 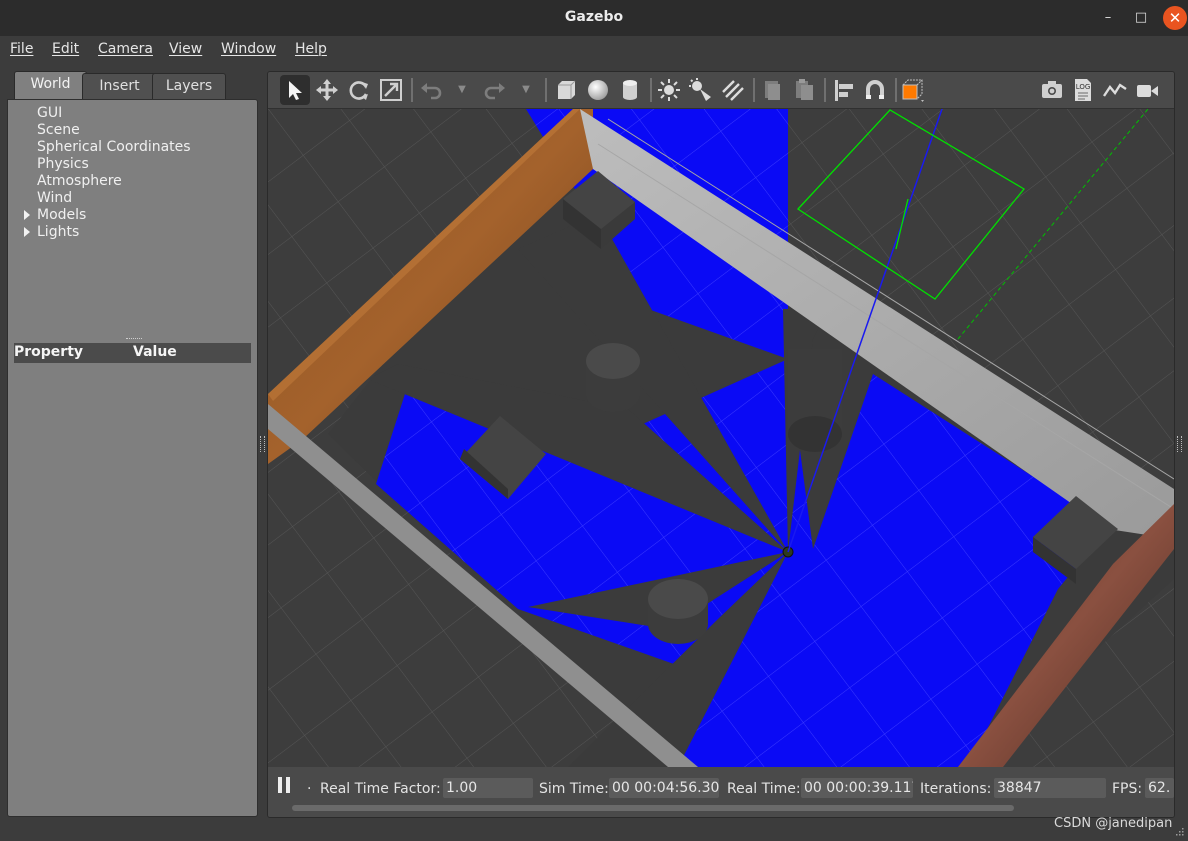 What do you see at coordinates (875, 90) in the screenshot?
I see `snap-icon` at bounding box center [875, 90].